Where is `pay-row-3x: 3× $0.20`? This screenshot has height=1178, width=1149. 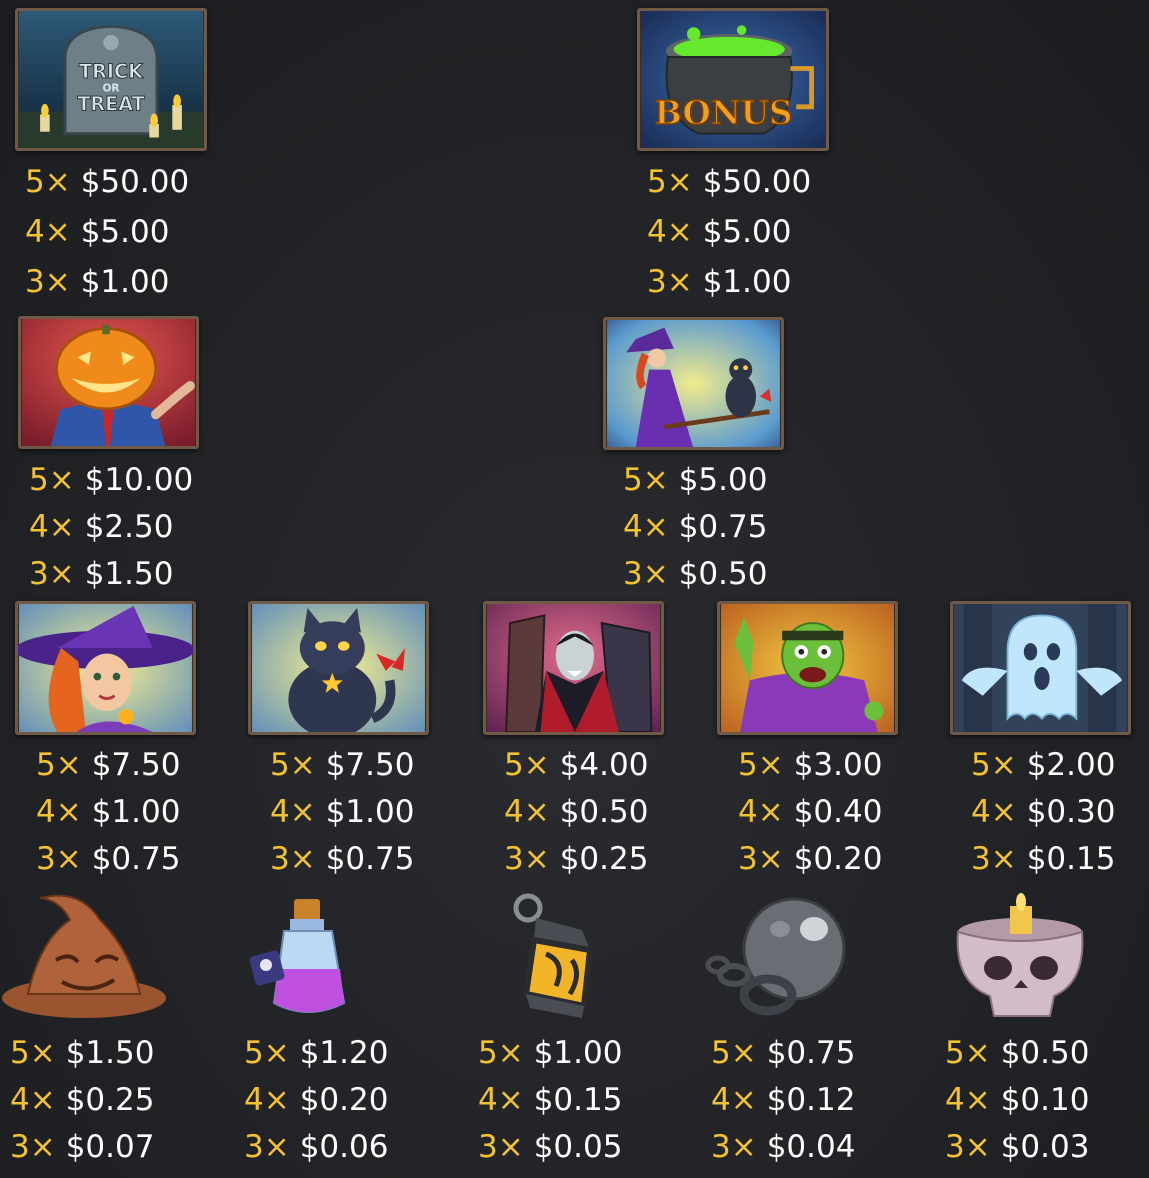
pay-row-3x: 3× $0.20 is located at coordinates (810, 859).